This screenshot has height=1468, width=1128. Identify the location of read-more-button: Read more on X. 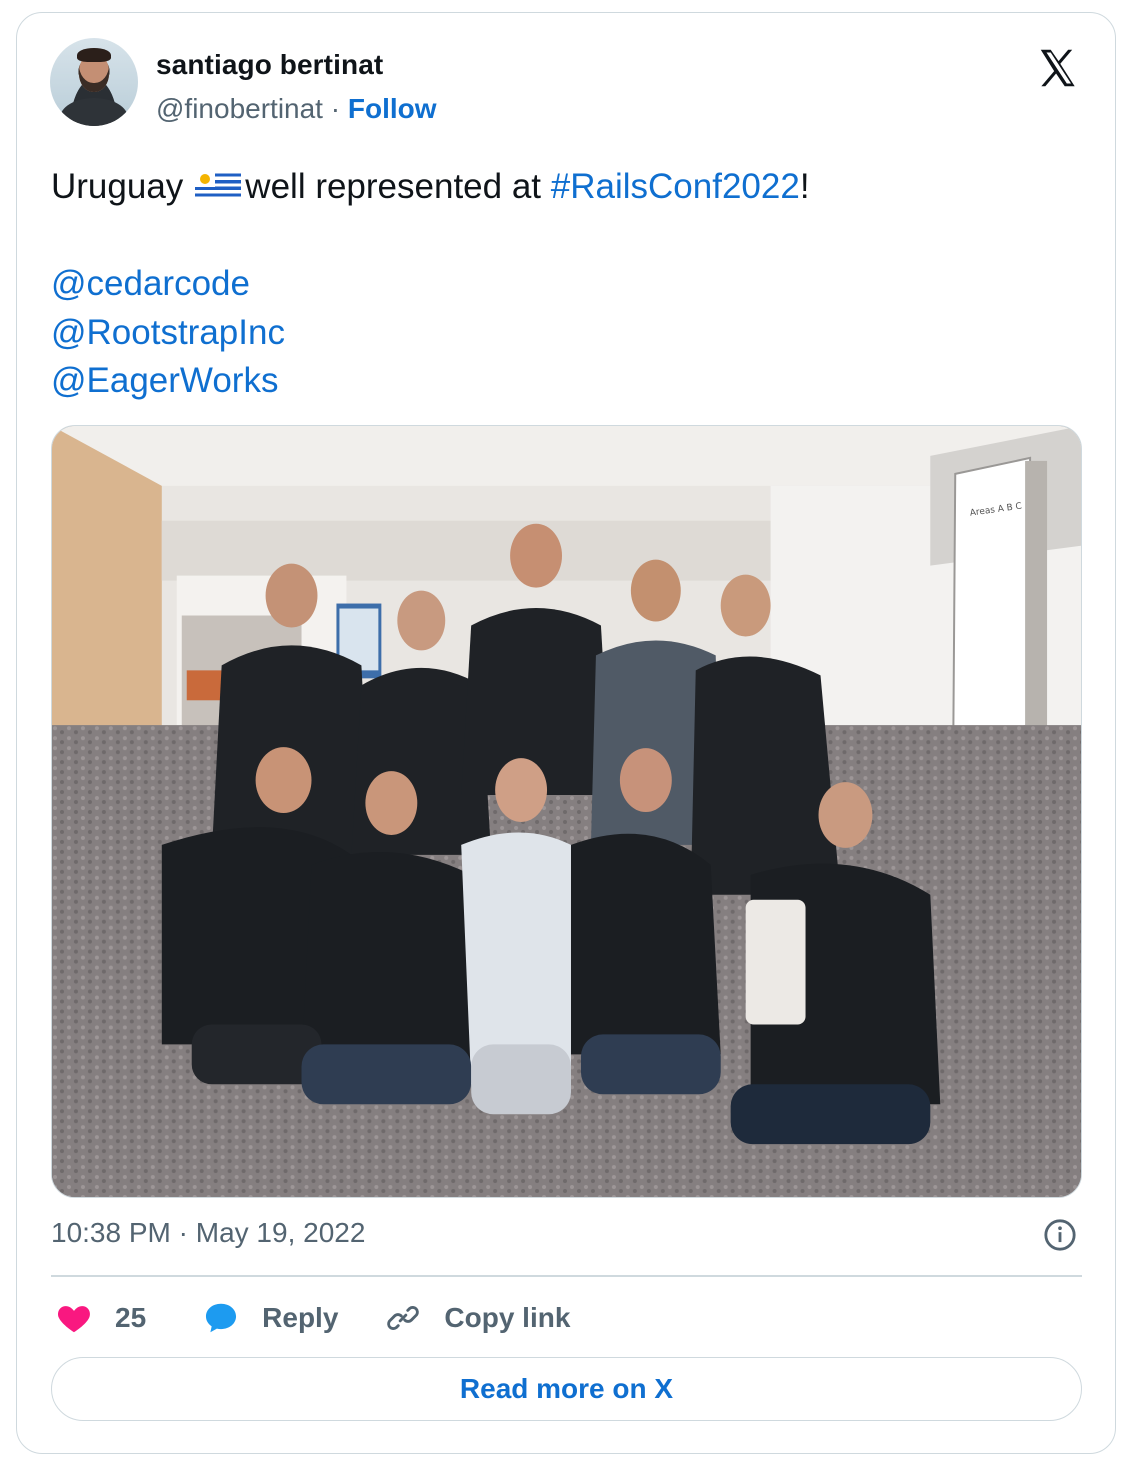
(566, 1389).